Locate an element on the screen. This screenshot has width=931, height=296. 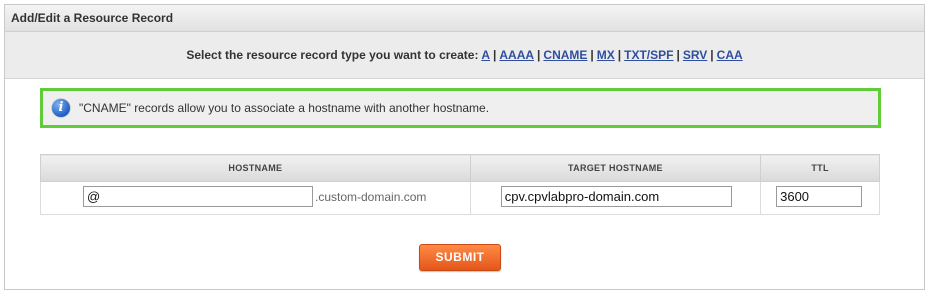
info-icon: i is located at coordinates (61, 108).